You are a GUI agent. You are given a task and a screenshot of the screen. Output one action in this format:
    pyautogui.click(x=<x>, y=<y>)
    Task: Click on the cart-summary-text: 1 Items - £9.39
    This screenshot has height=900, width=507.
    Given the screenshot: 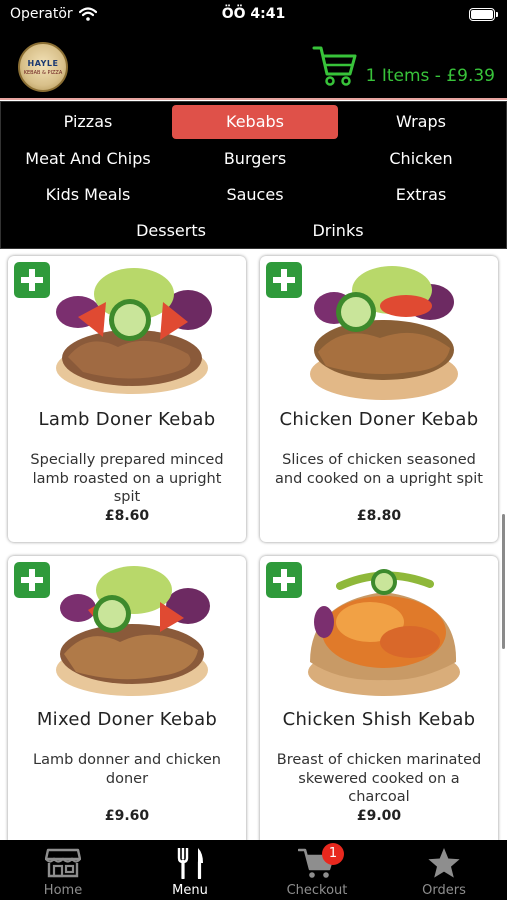 What is the action you would take?
    pyautogui.click(x=430, y=76)
    